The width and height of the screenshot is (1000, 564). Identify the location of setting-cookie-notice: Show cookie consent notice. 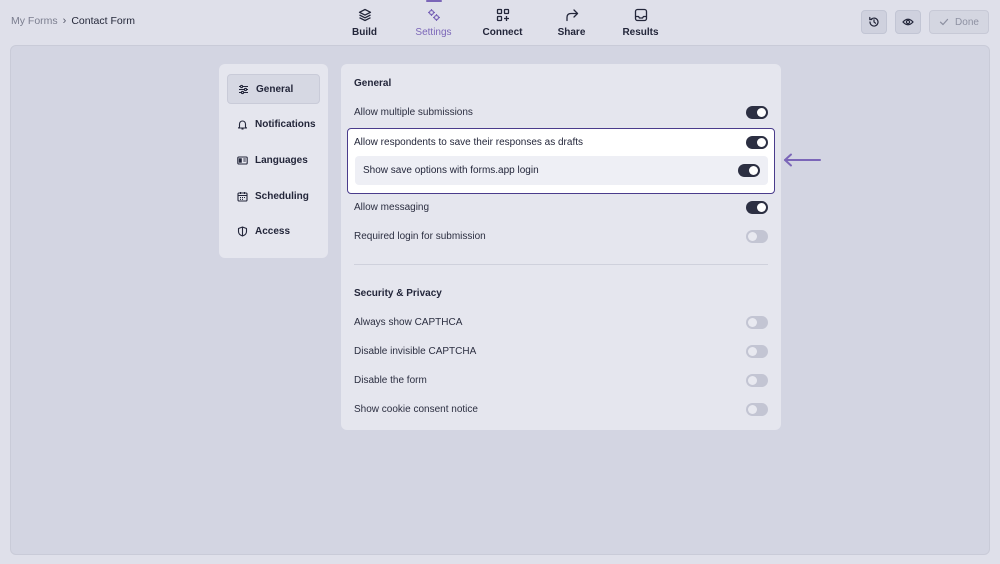
(561, 409).